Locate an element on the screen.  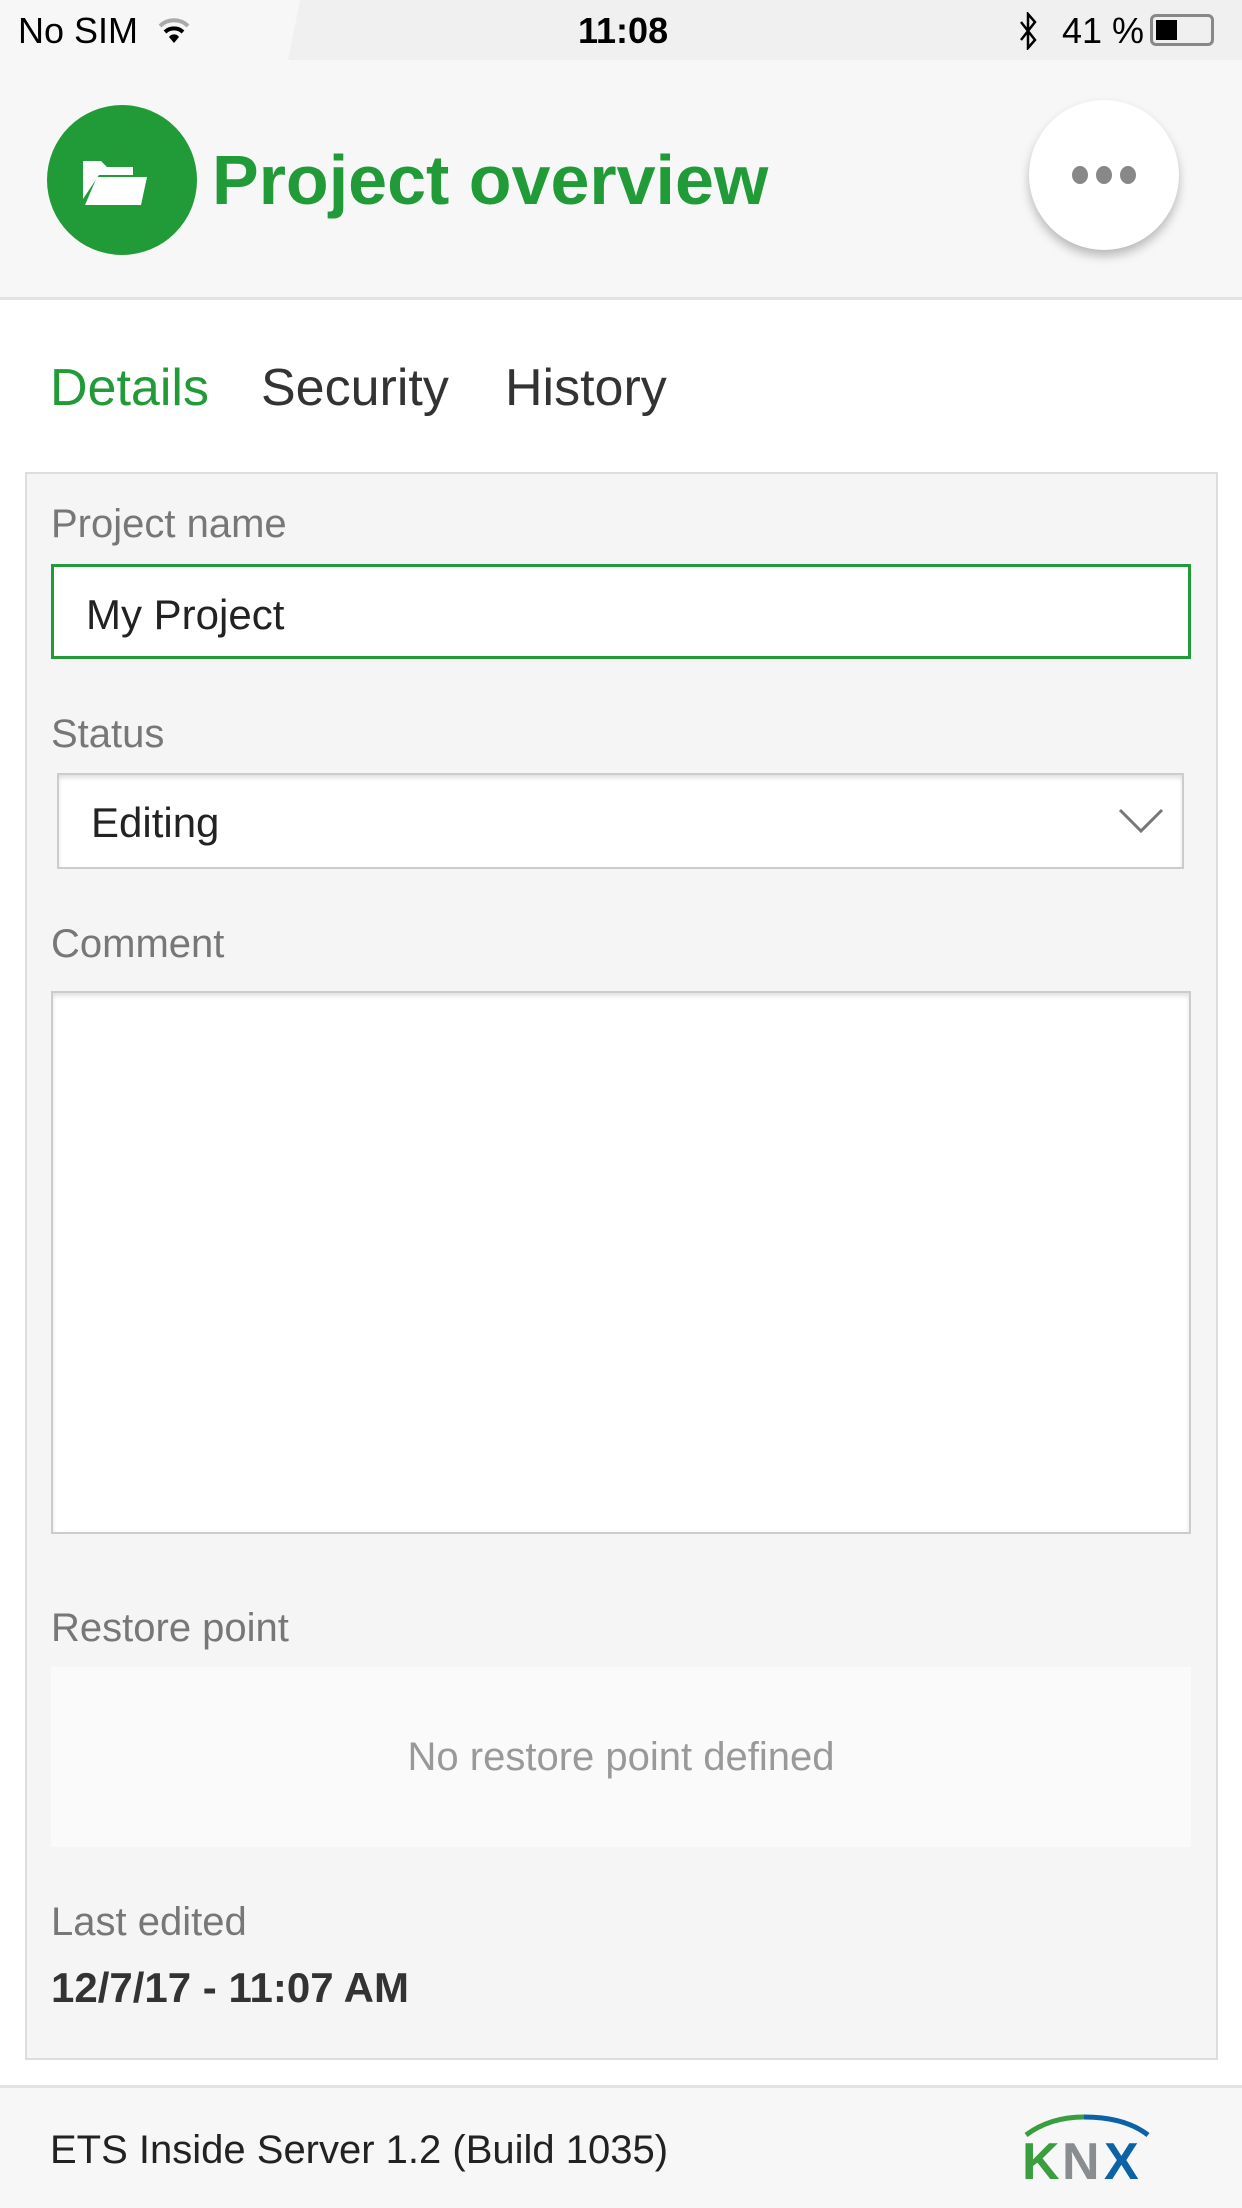
chevron-down-icon is located at coordinates (1141, 821).